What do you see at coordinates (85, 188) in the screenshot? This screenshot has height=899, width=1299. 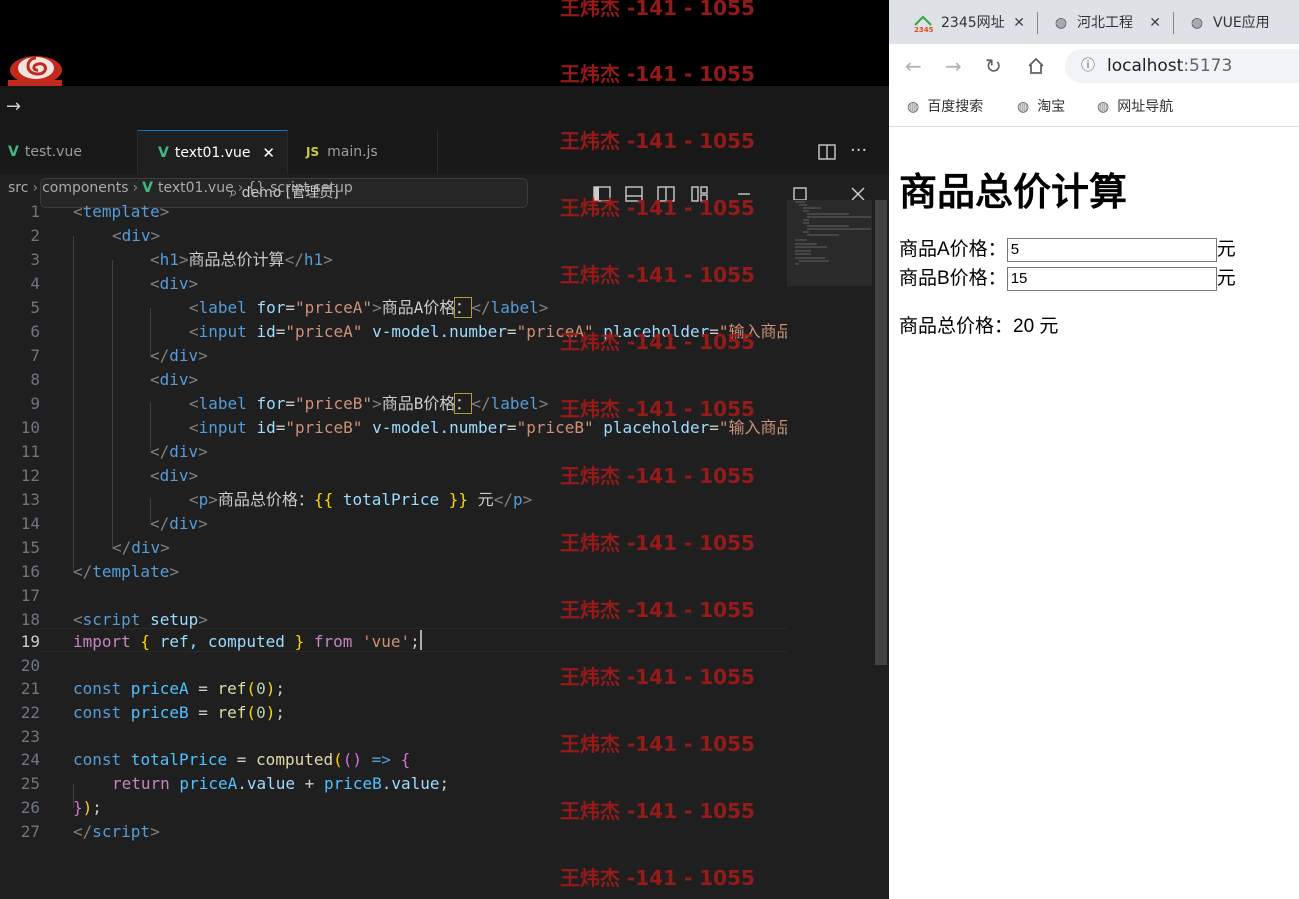 I see `breadcrumb-item: components` at bounding box center [85, 188].